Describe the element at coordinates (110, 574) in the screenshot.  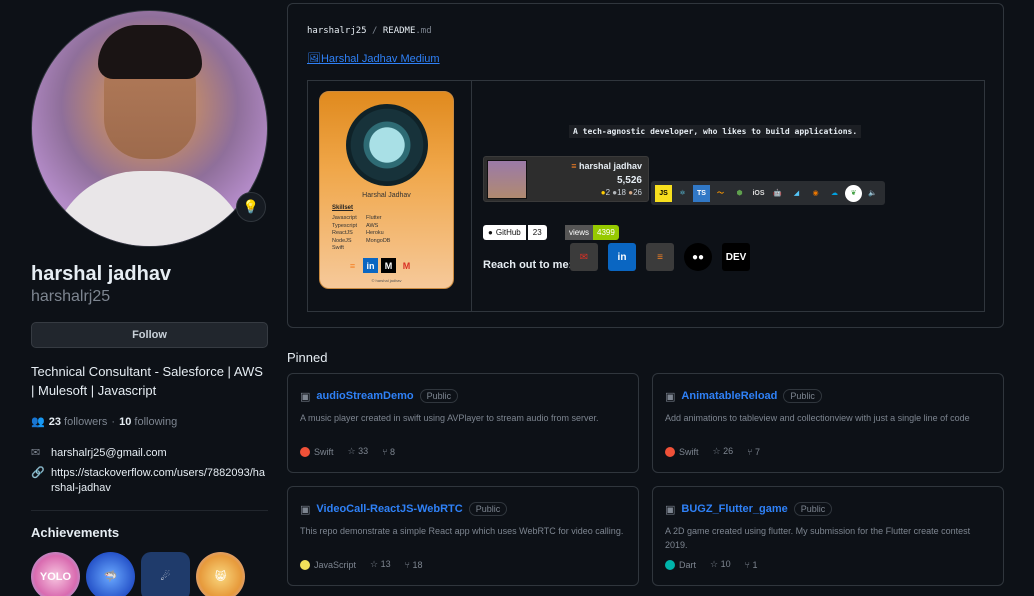
I see `pull-shark-badge-icon: 🦈` at that location.